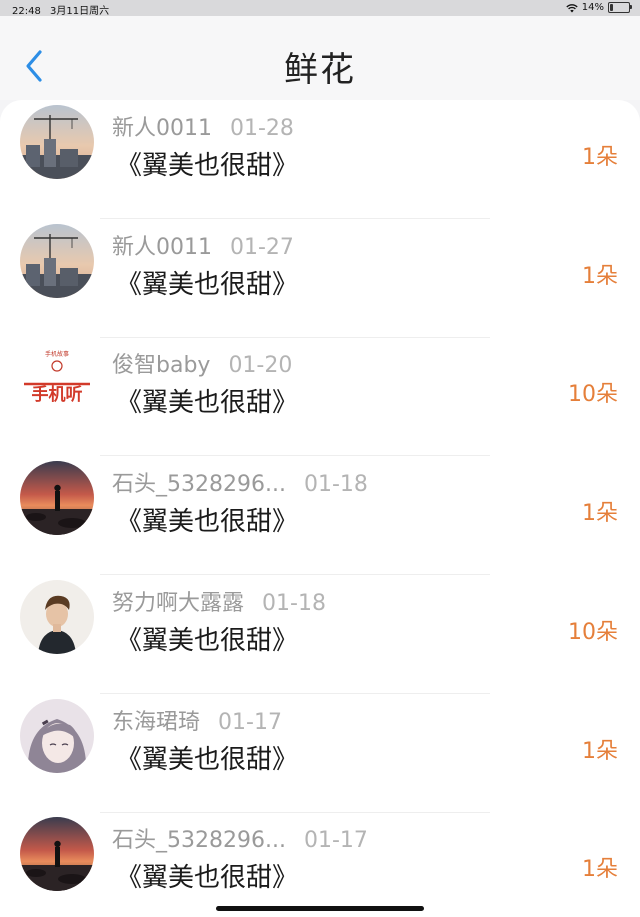 The height and width of the screenshot is (917, 640). Describe the element at coordinates (57, 379) in the screenshot. I see `avatar: 手机故事 手机听` at that location.